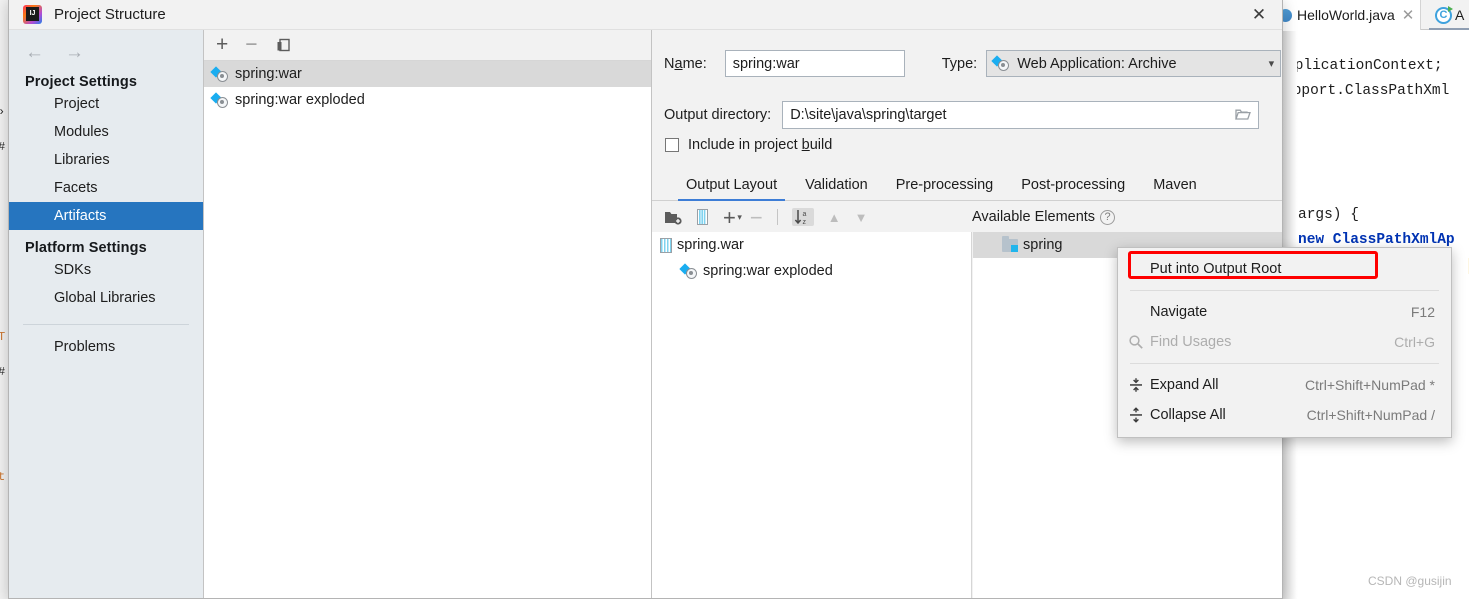  Describe the element at coordinates (1449, 29) in the screenshot. I see `editor-tab-underline` at that location.